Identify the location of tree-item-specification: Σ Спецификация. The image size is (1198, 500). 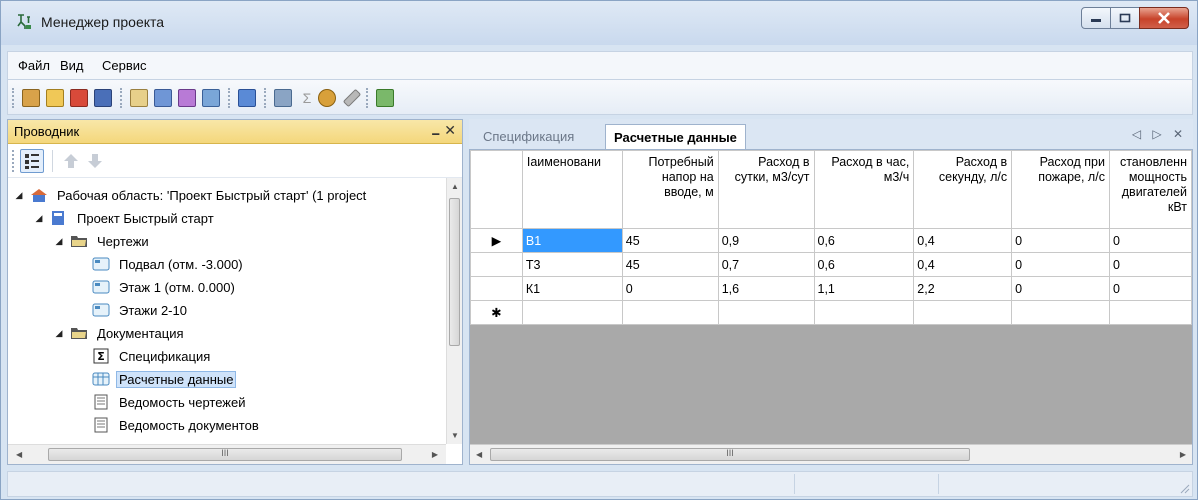
(150, 356).